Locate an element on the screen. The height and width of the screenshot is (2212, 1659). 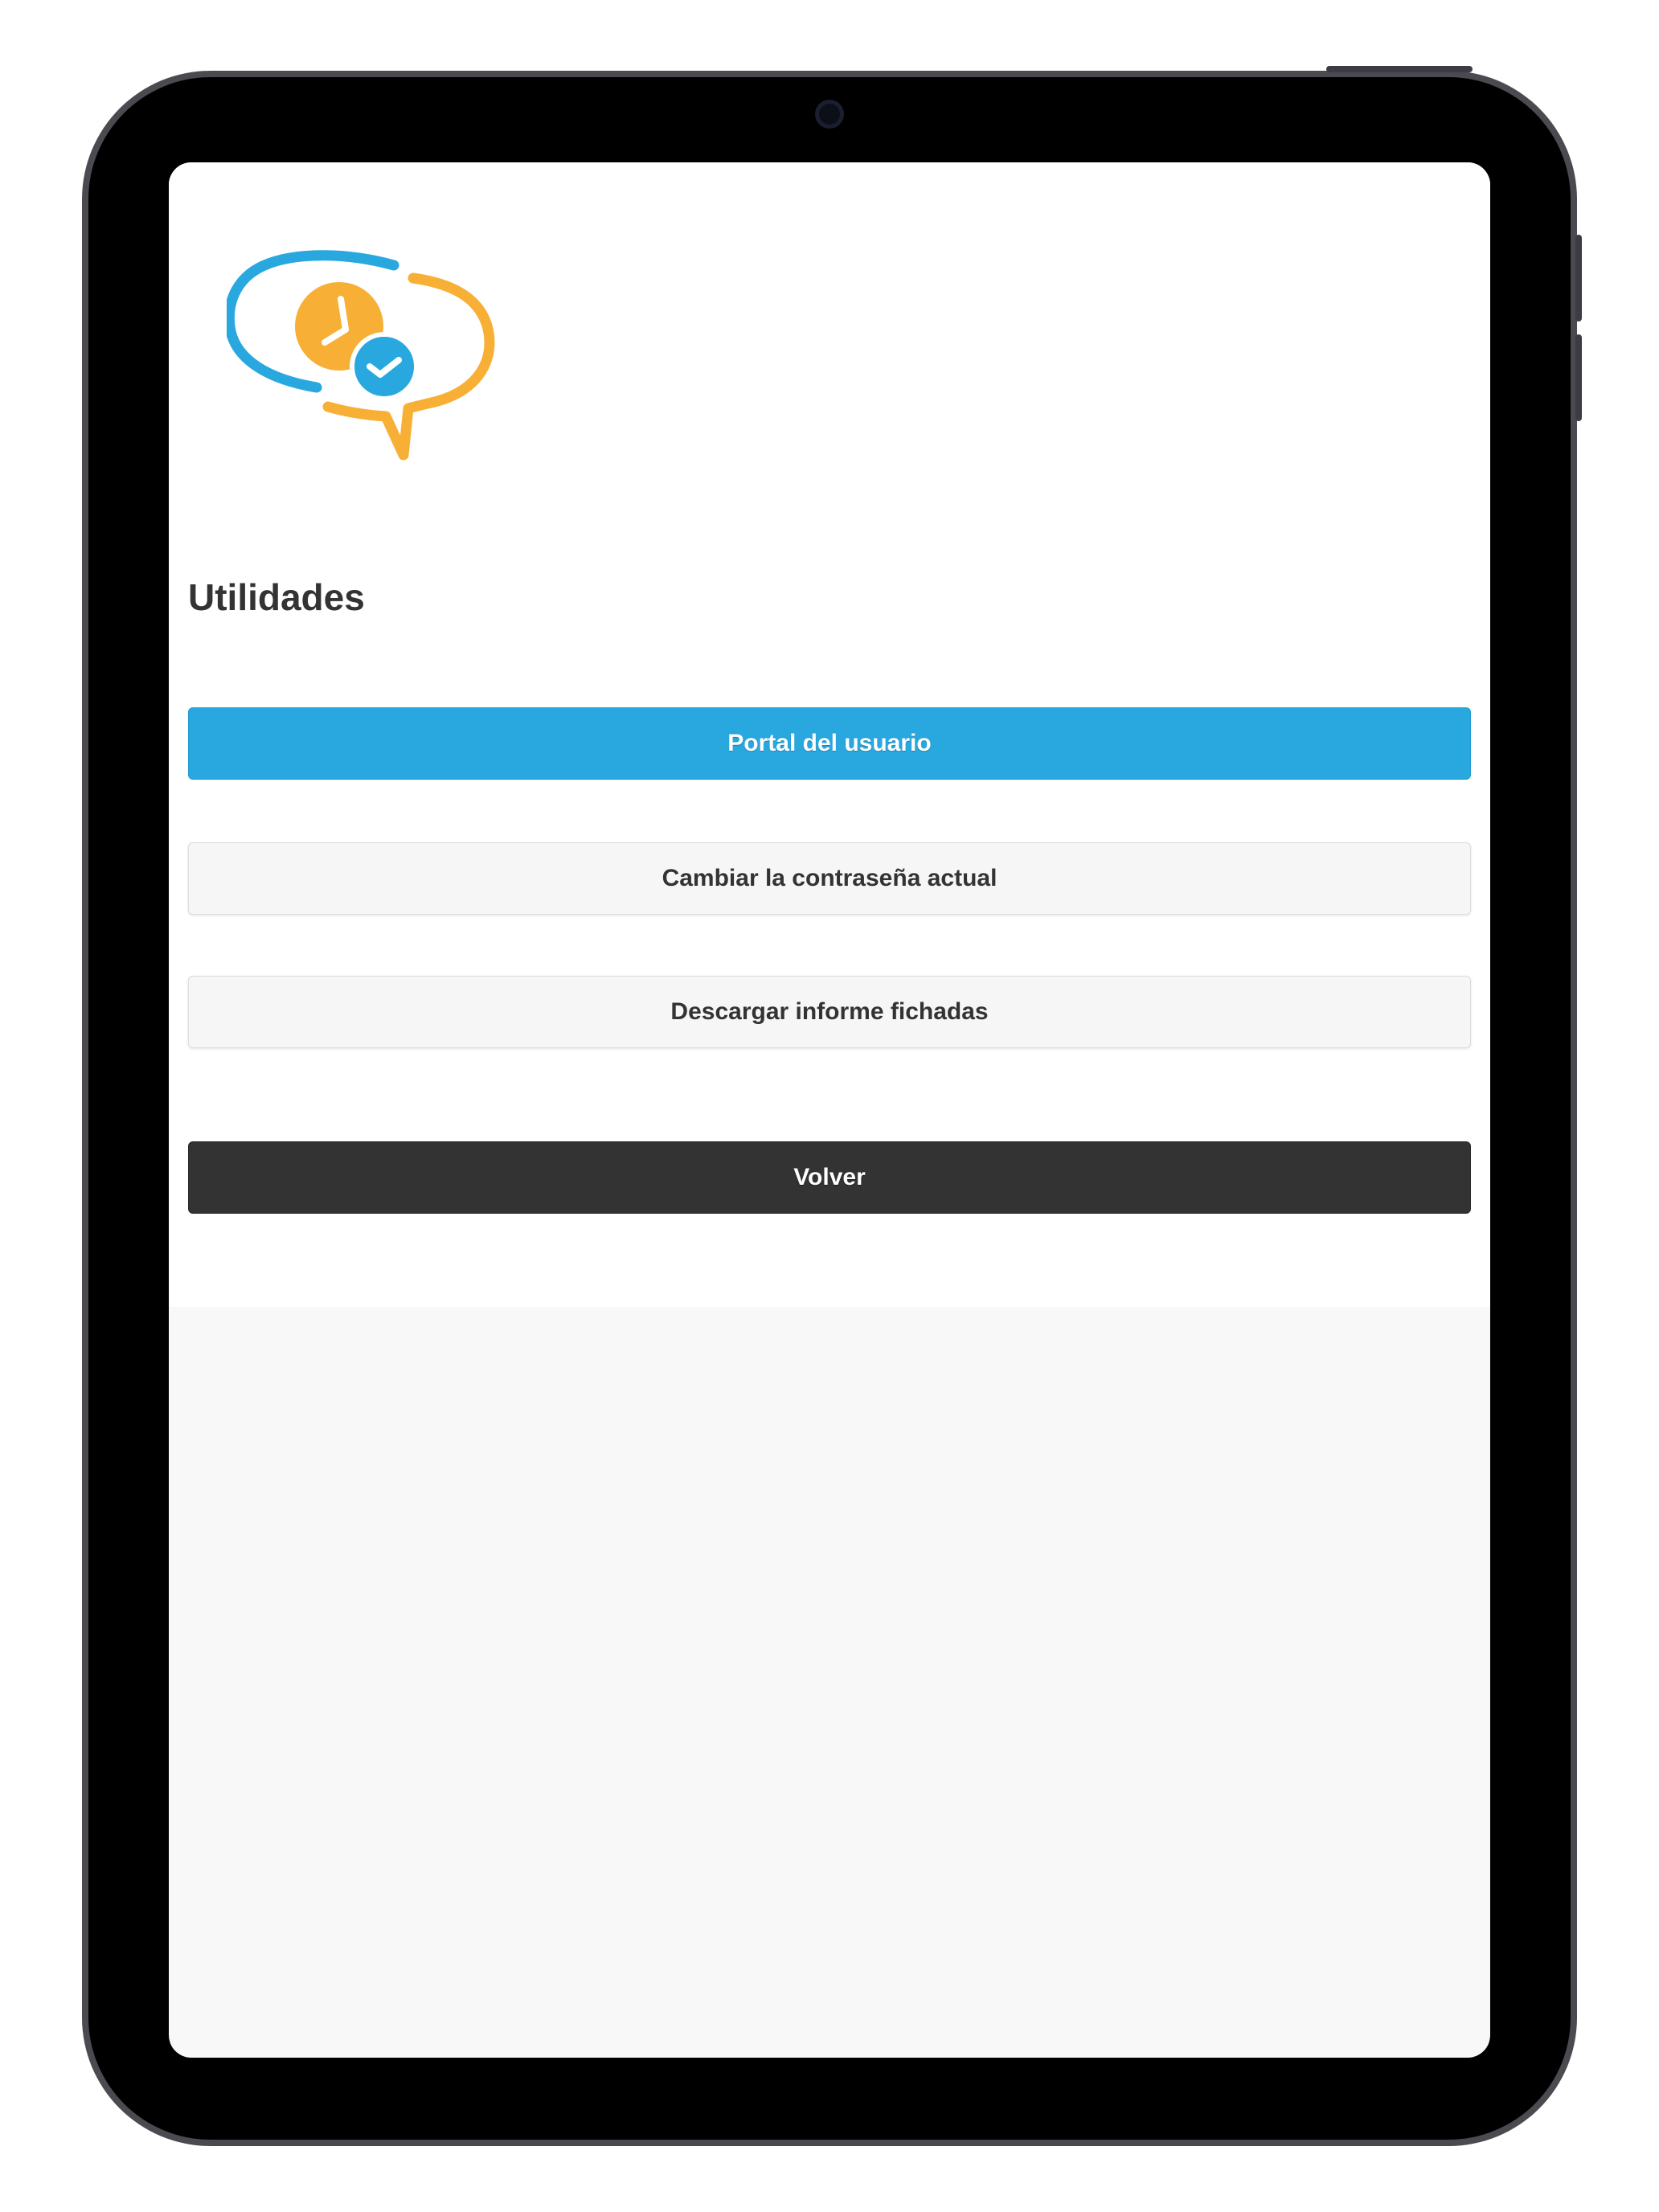
front-camera is located at coordinates (829, 114).